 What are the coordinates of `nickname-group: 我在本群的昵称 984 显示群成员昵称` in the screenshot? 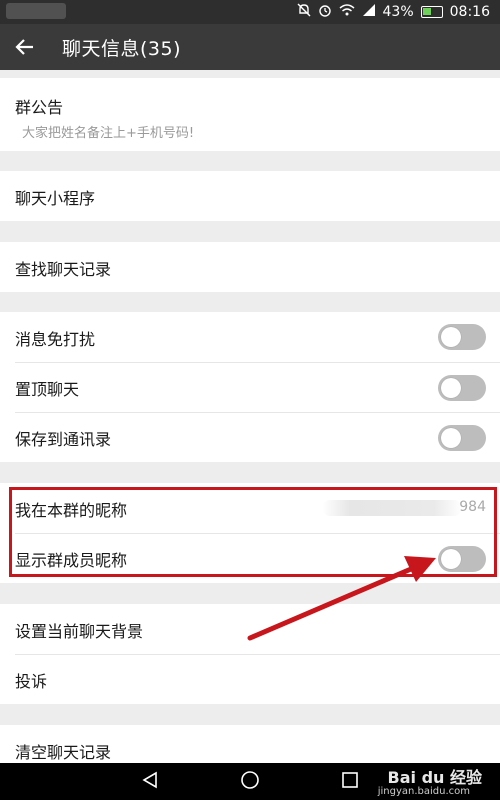 It's located at (250, 533).